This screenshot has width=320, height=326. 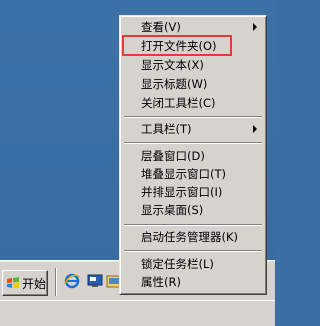 What do you see at coordinates (72, 281) in the screenshot?
I see `ie-icon` at bounding box center [72, 281].